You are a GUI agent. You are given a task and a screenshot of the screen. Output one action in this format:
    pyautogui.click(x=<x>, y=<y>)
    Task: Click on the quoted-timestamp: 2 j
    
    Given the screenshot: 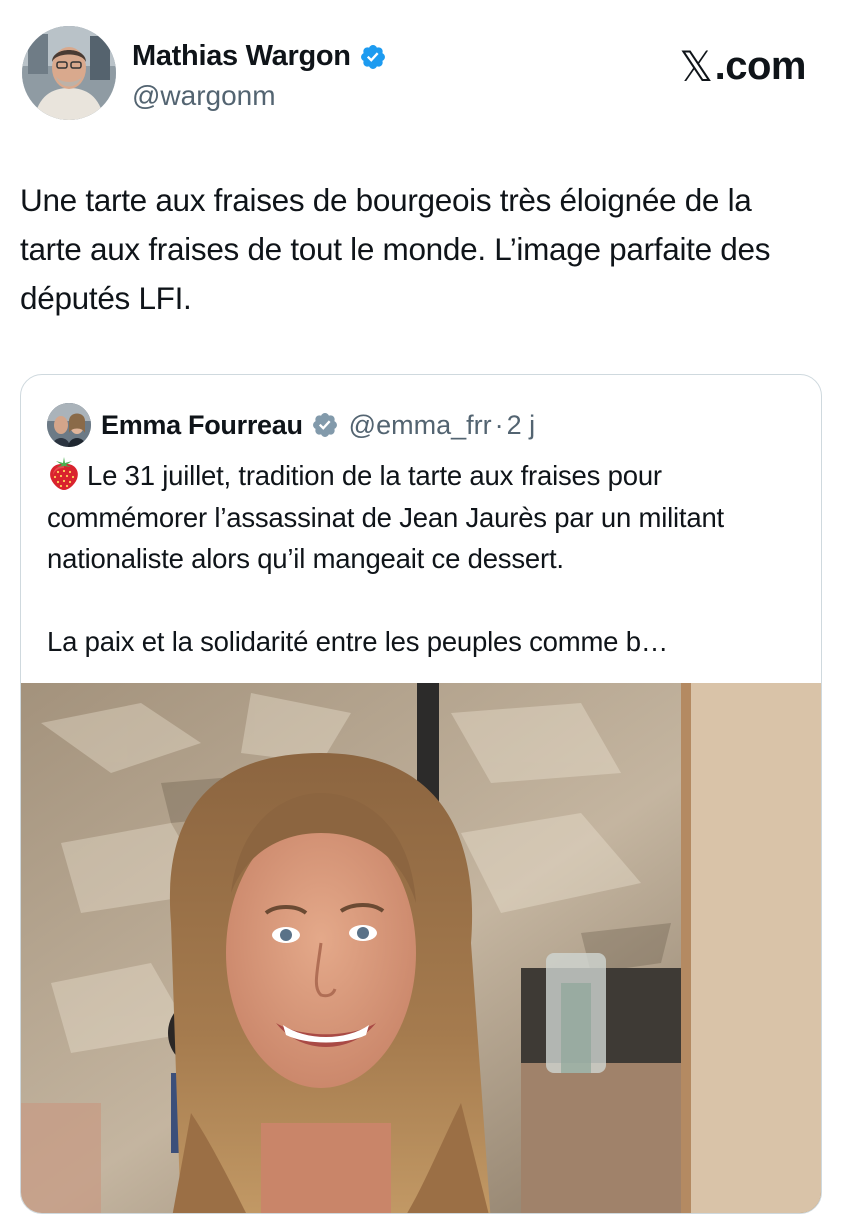 What is the action you would take?
    pyautogui.click(x=521, y=425)
    